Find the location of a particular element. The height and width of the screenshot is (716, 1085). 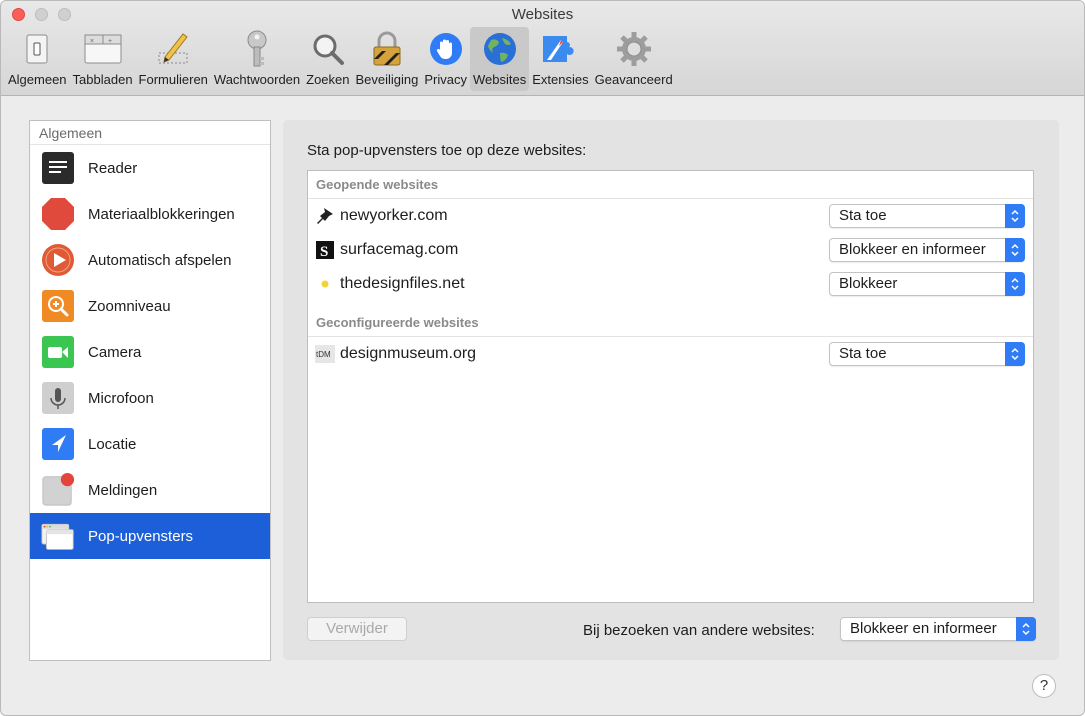

sidebar-item-camera: Camera is located at coordinates (150, 352).